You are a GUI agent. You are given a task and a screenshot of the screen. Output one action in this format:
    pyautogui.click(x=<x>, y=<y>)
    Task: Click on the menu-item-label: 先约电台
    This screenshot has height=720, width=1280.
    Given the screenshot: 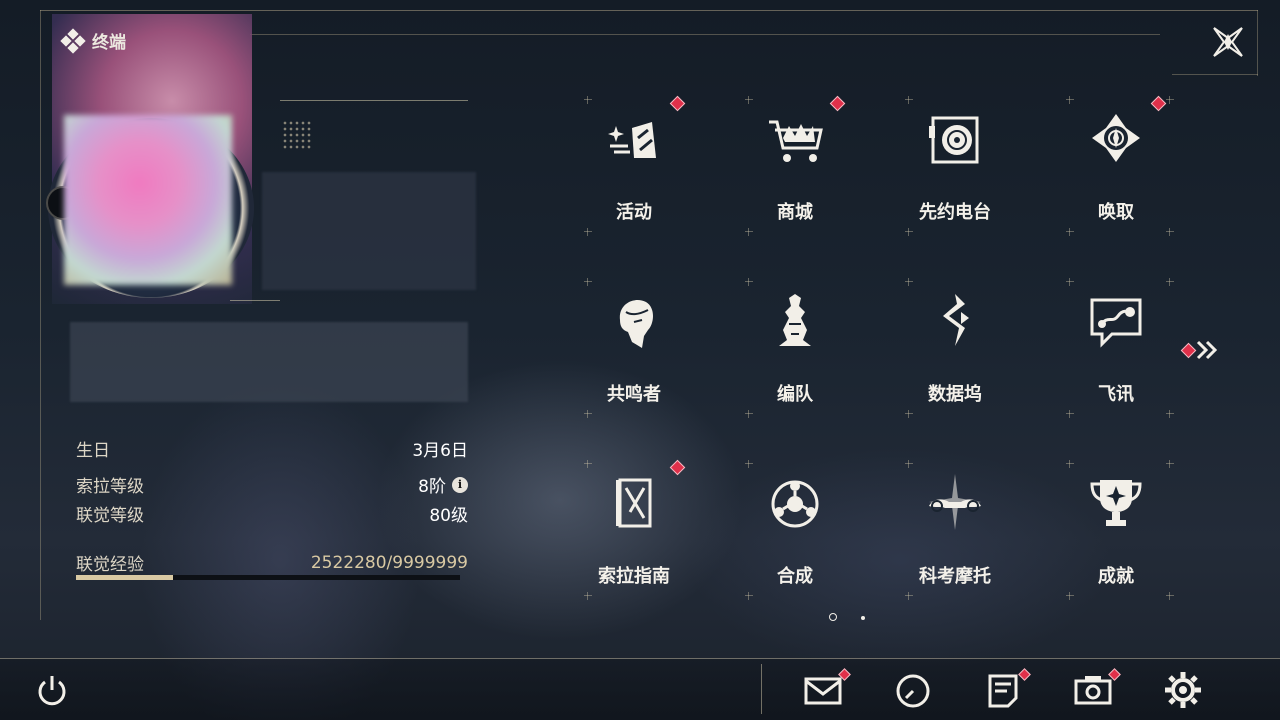 What is the action you would take?
    pyautogui.click(x=955, y=212)
    